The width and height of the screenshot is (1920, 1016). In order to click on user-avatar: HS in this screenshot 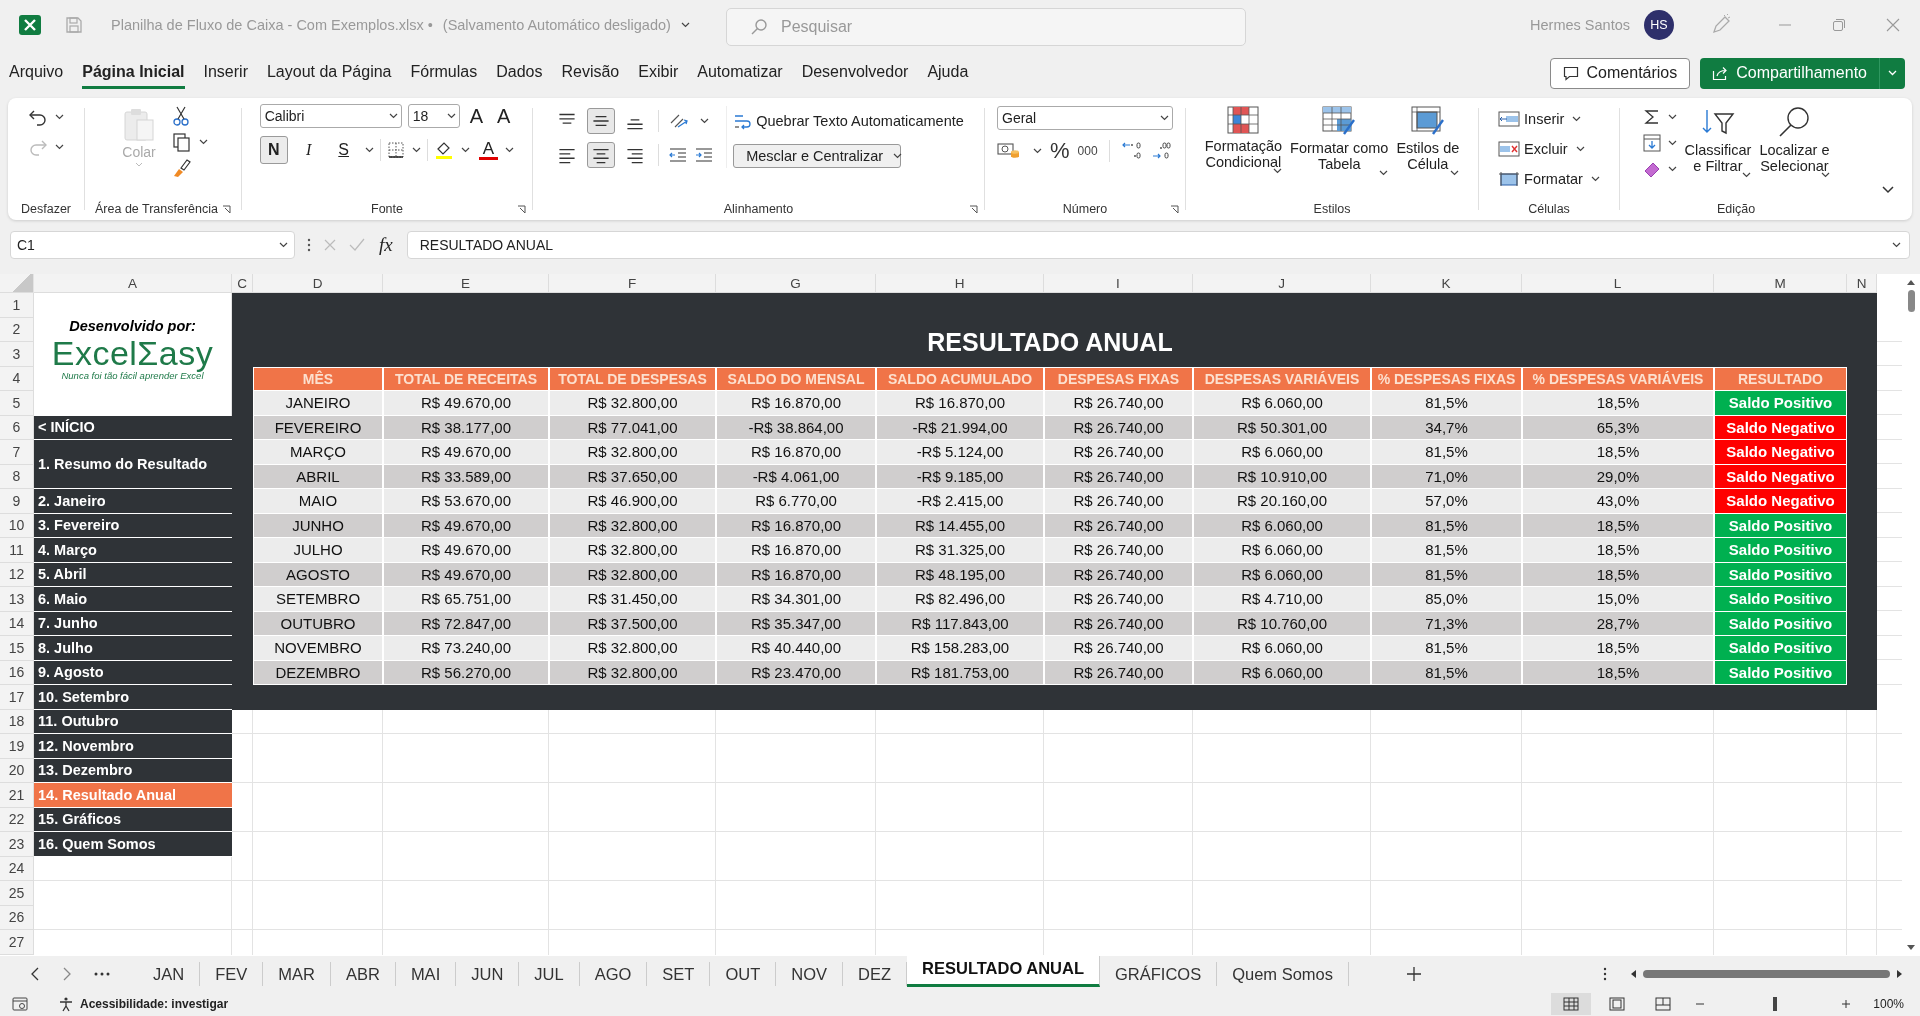, I will do `click(1659, 25)`.